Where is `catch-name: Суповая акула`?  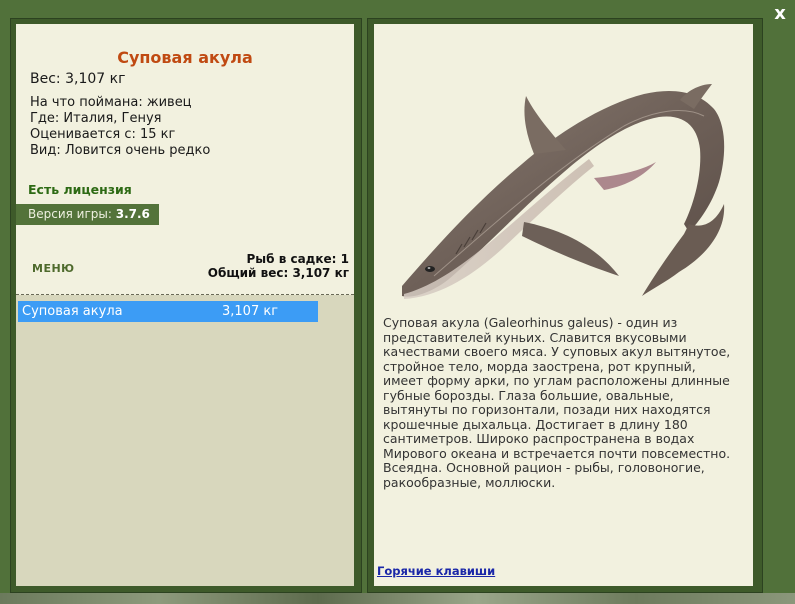
catch-name: Суповая акула is located at coordinates (72, 311).